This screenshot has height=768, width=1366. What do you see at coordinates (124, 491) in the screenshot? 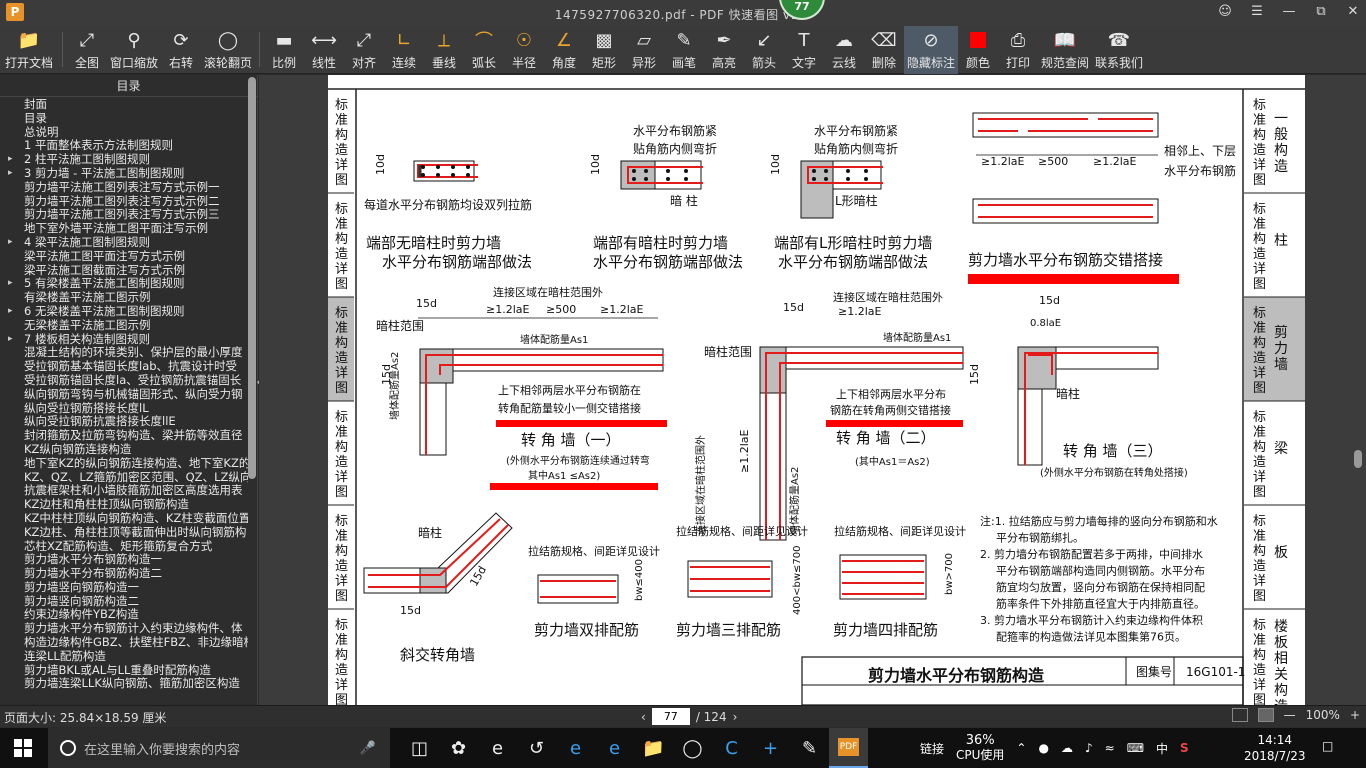
I see `toc-item: 抗震框架柱和小墙肢箍筋加密区高度选用表` at bounding box center [124, 491].